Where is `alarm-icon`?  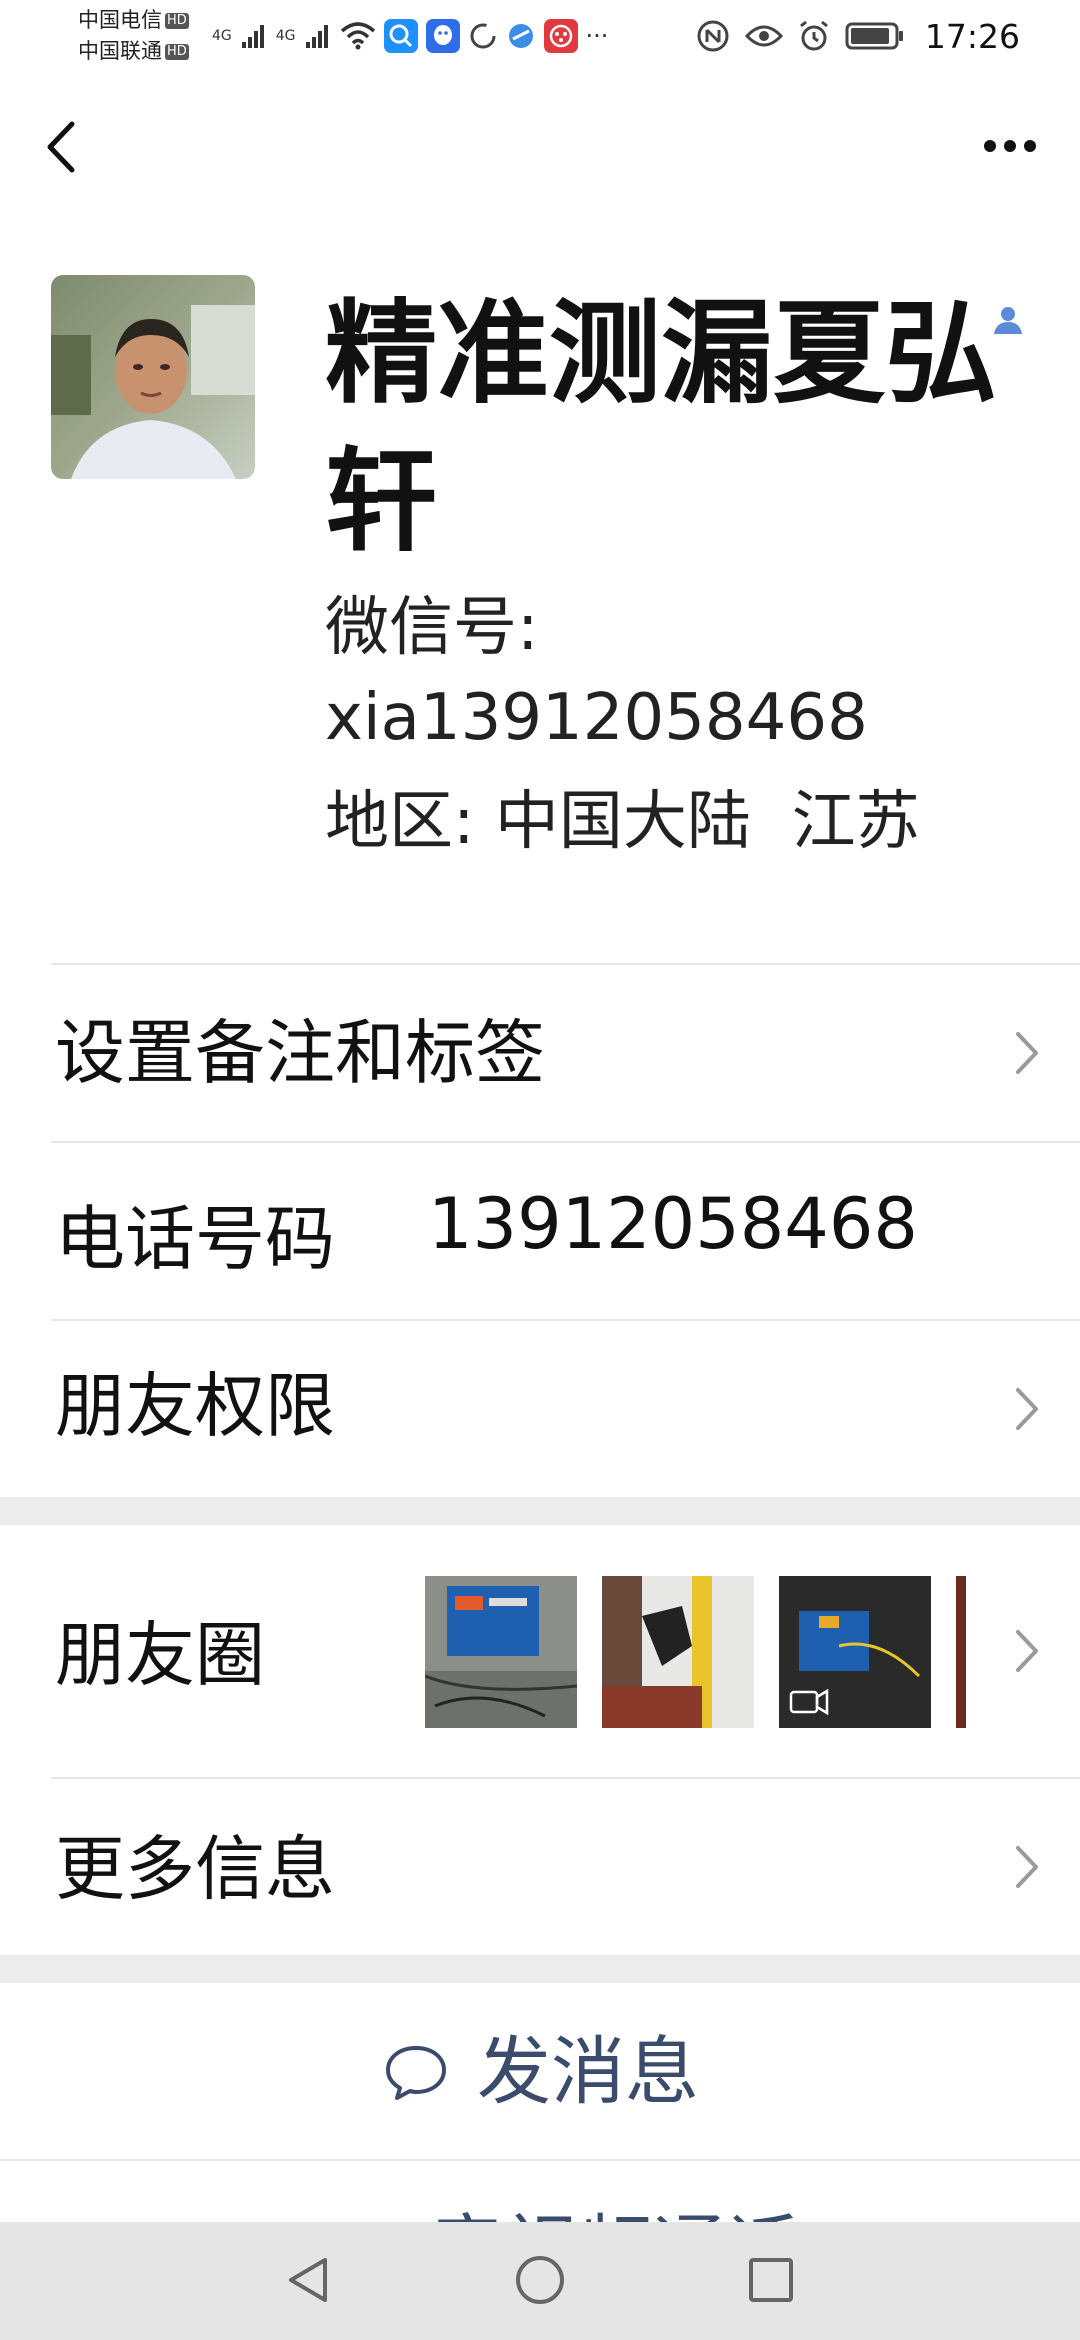 alarm-icon is located at coordinates (813, 35).